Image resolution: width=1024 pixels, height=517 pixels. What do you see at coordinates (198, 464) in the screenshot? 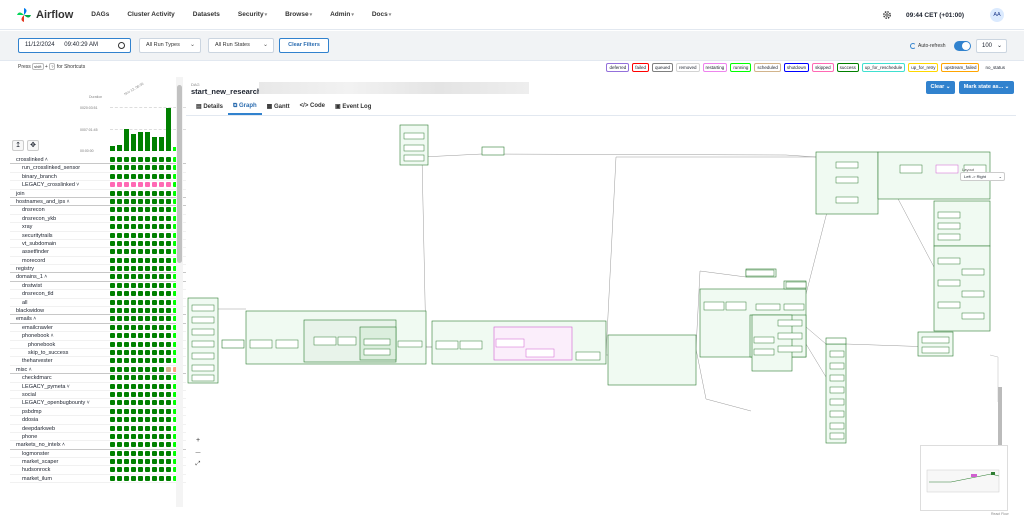
I see `fit-view-button: ⤢` at bounding box center [198, 464].